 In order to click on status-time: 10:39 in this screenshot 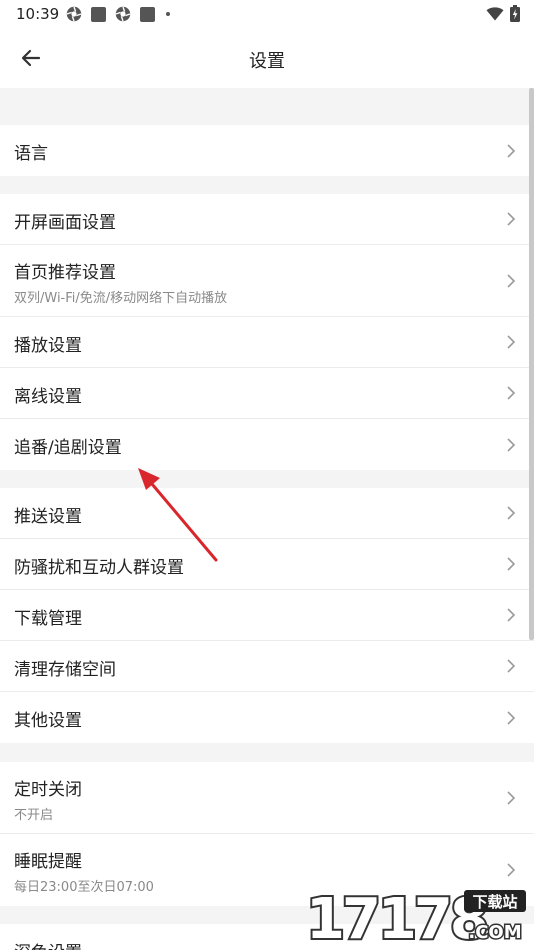, I will do `click(38, 14)`.